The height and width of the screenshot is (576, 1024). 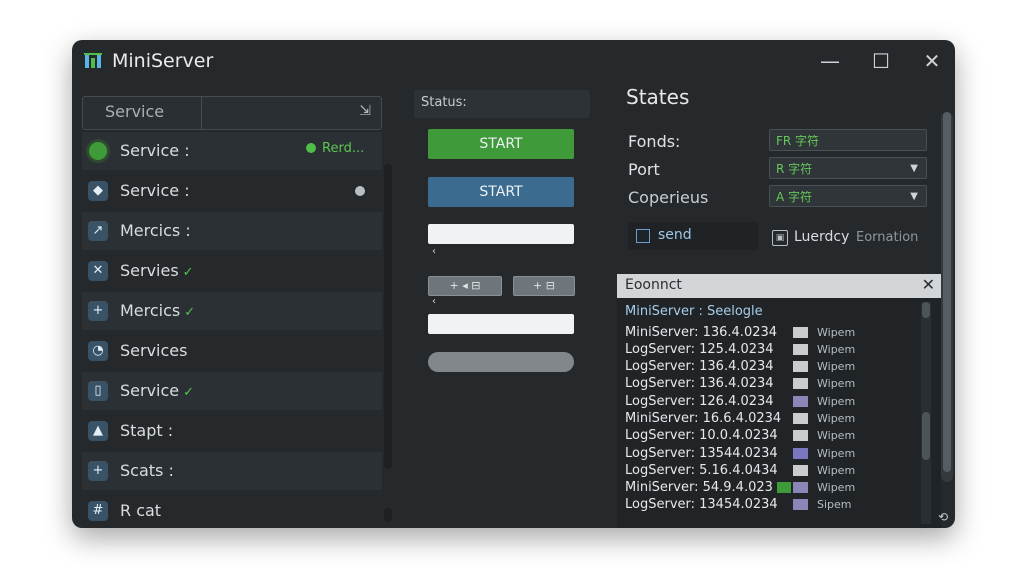 What do you see at coordinates (98, 151) in the screenshot?
I see `status-dot-icon` at bounding box center [98, 151].